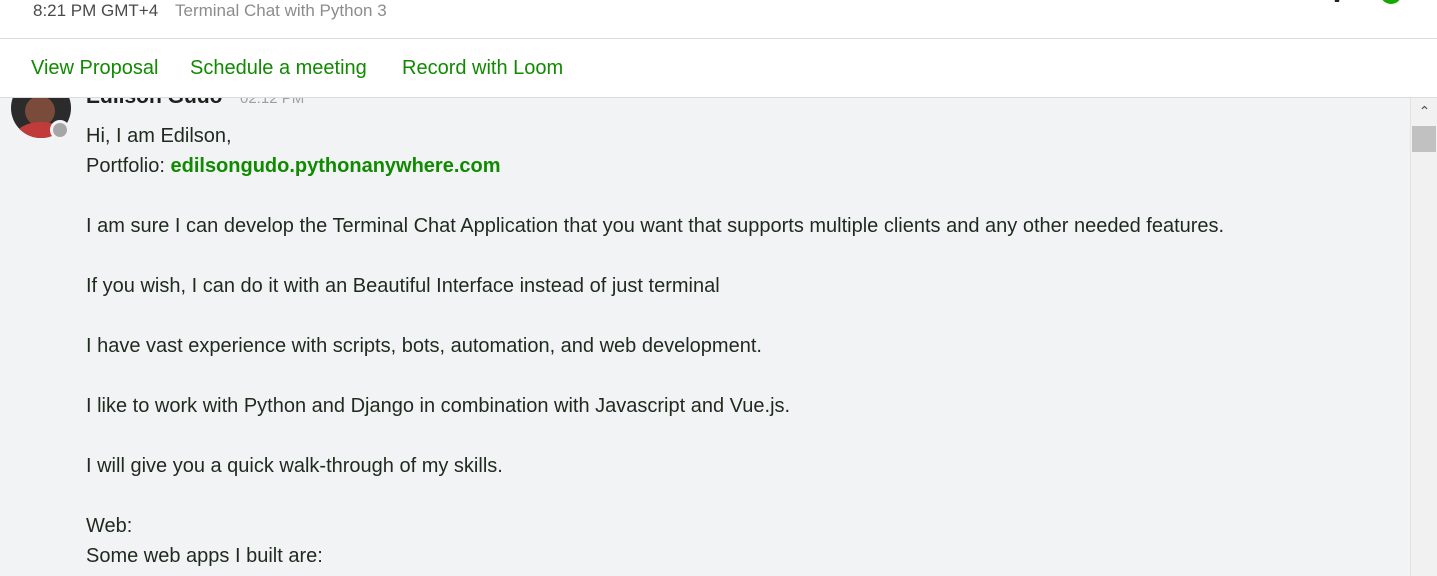 This screenshot has width=1437, height=576. What do you see at coordinates (109, 526) in the screenshot?
I see `message-paragraph: Web:` at bounding box center [109, 526].